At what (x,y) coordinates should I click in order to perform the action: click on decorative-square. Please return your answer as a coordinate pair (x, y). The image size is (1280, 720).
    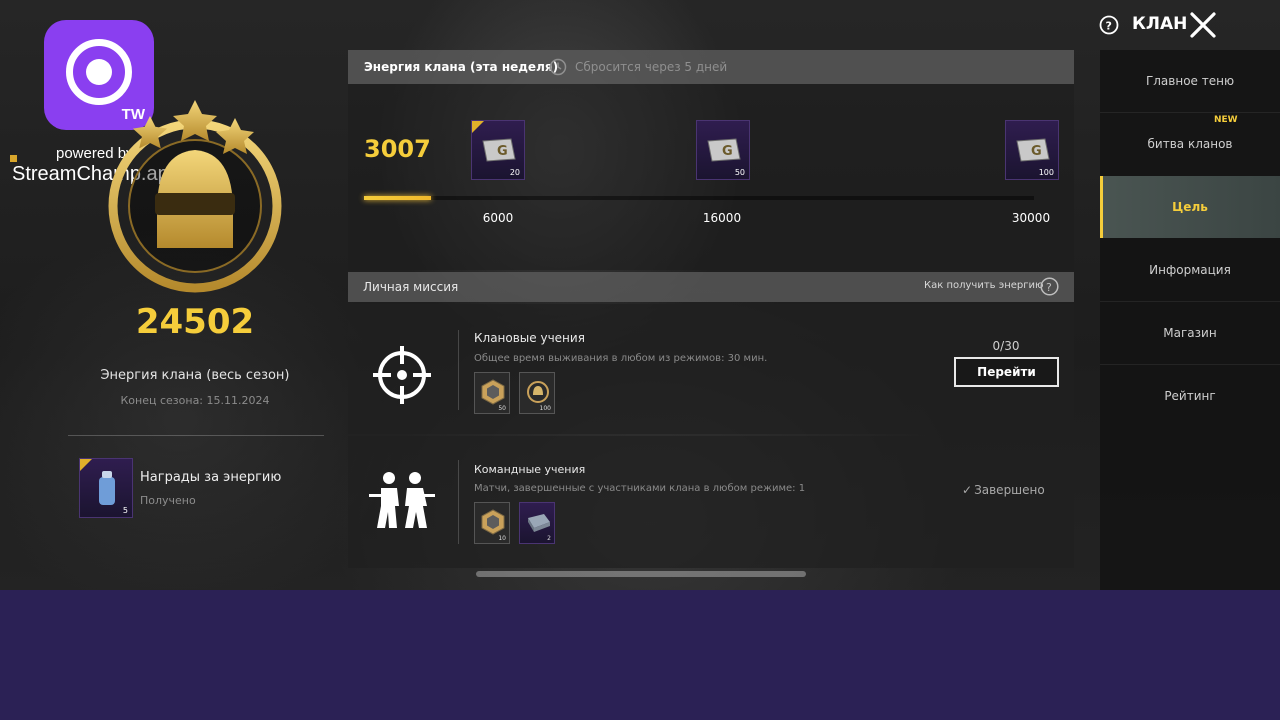
    Looking at the image, I should click on (13, 158).